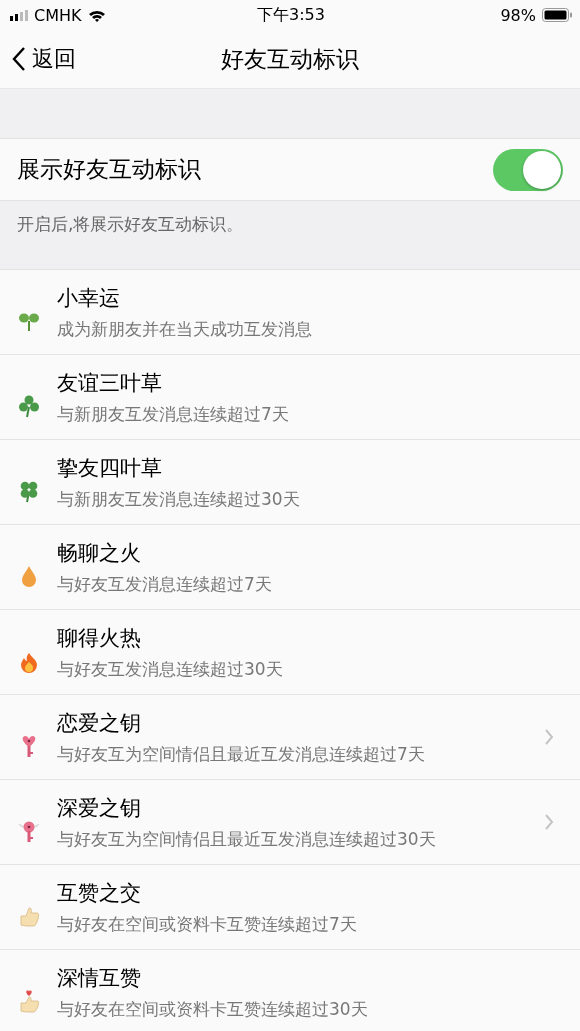  I want to click on badge-title: 畅聊之火, so click(99, 553).